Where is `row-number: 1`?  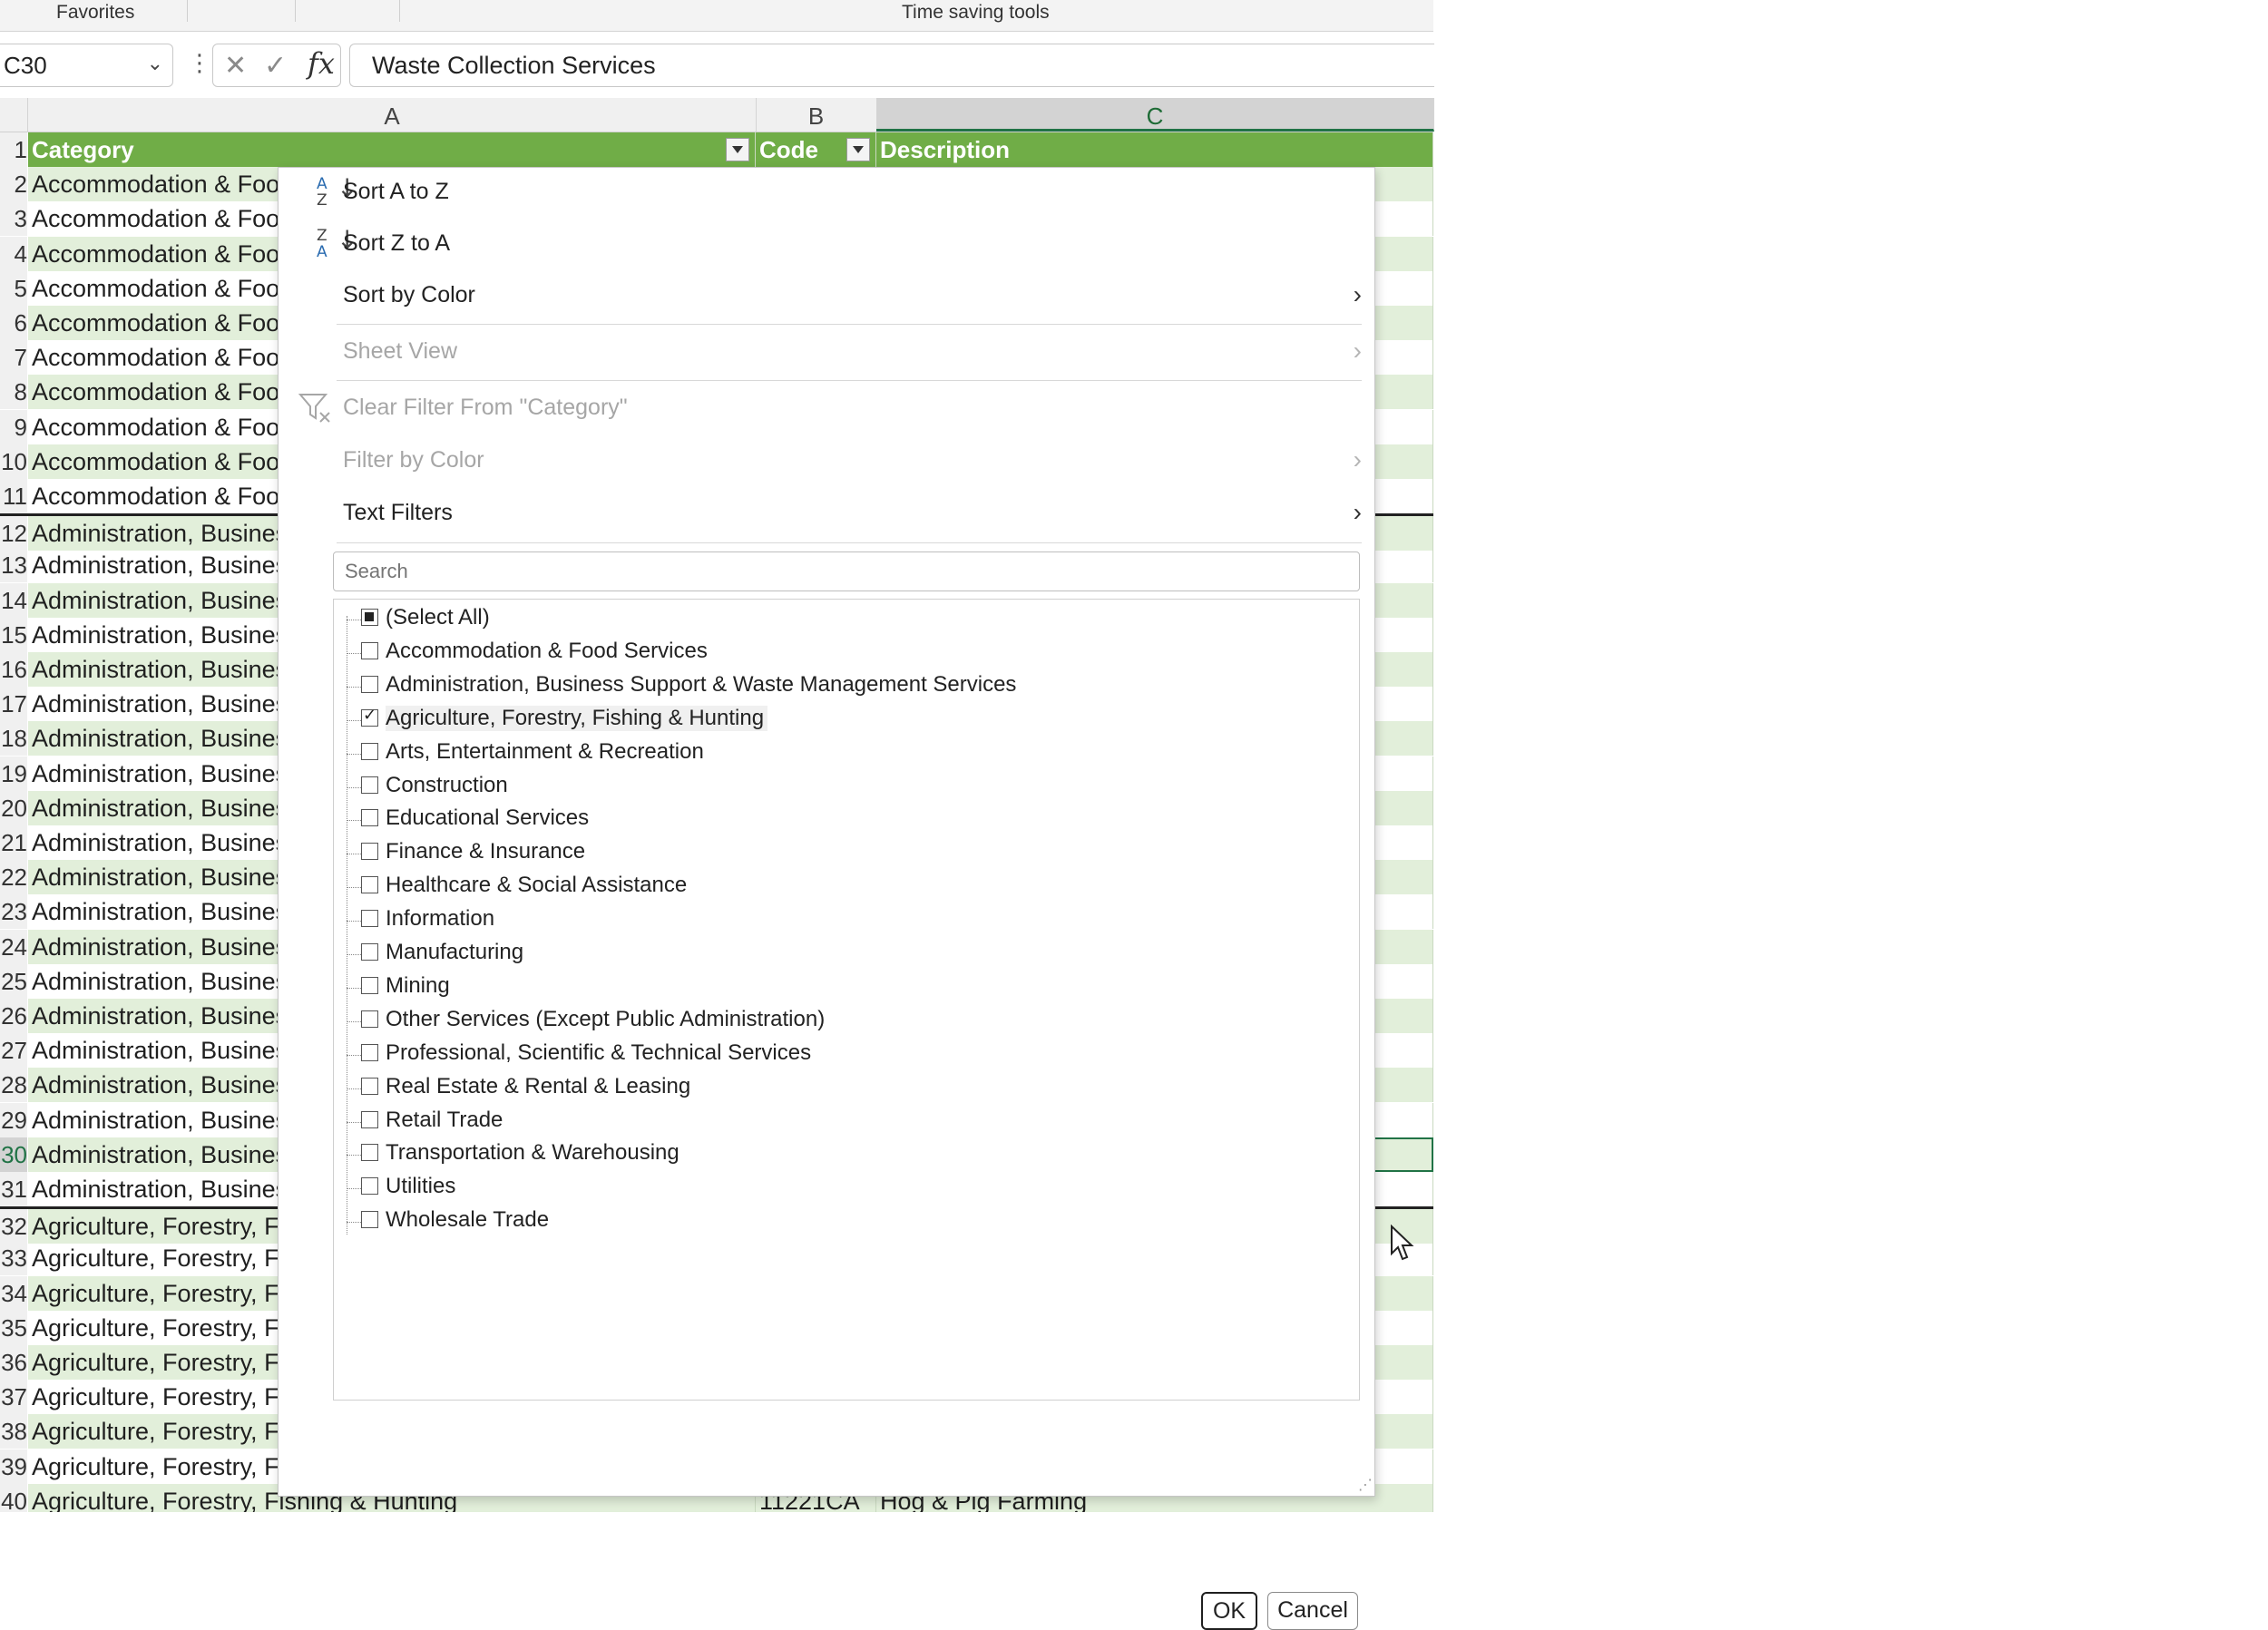
row-number: 1 is located at coordinates (14, 149).